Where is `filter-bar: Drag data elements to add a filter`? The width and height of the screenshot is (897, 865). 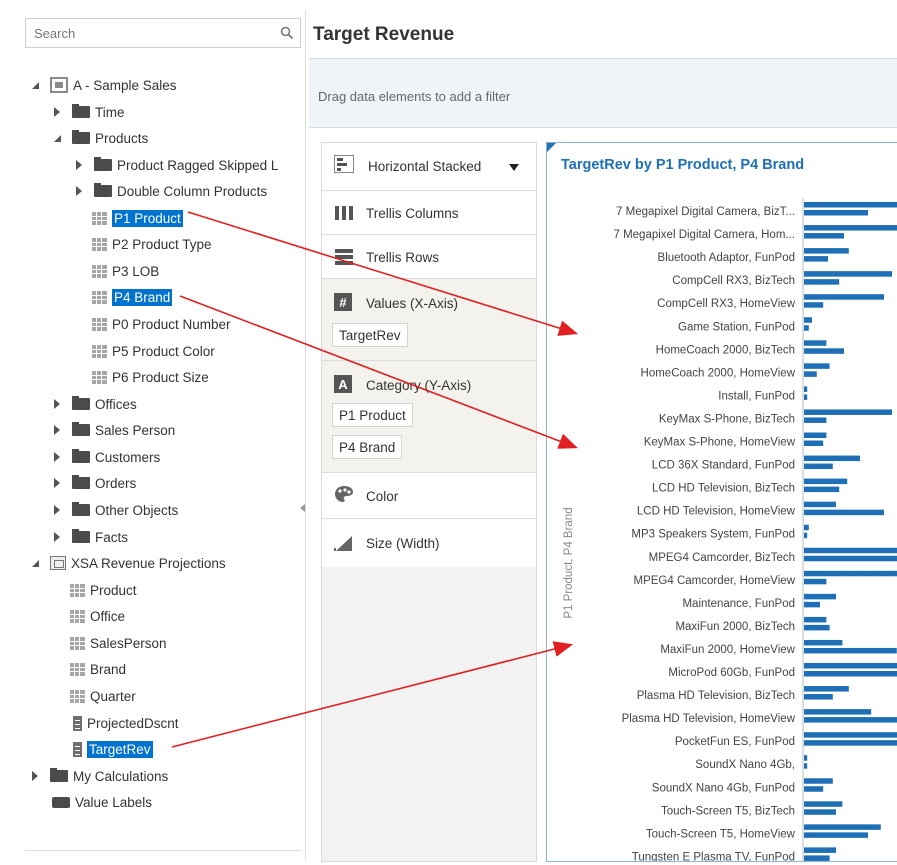
filter-bar: Drag data elements to add a filter is located at coordinates (603, 93).